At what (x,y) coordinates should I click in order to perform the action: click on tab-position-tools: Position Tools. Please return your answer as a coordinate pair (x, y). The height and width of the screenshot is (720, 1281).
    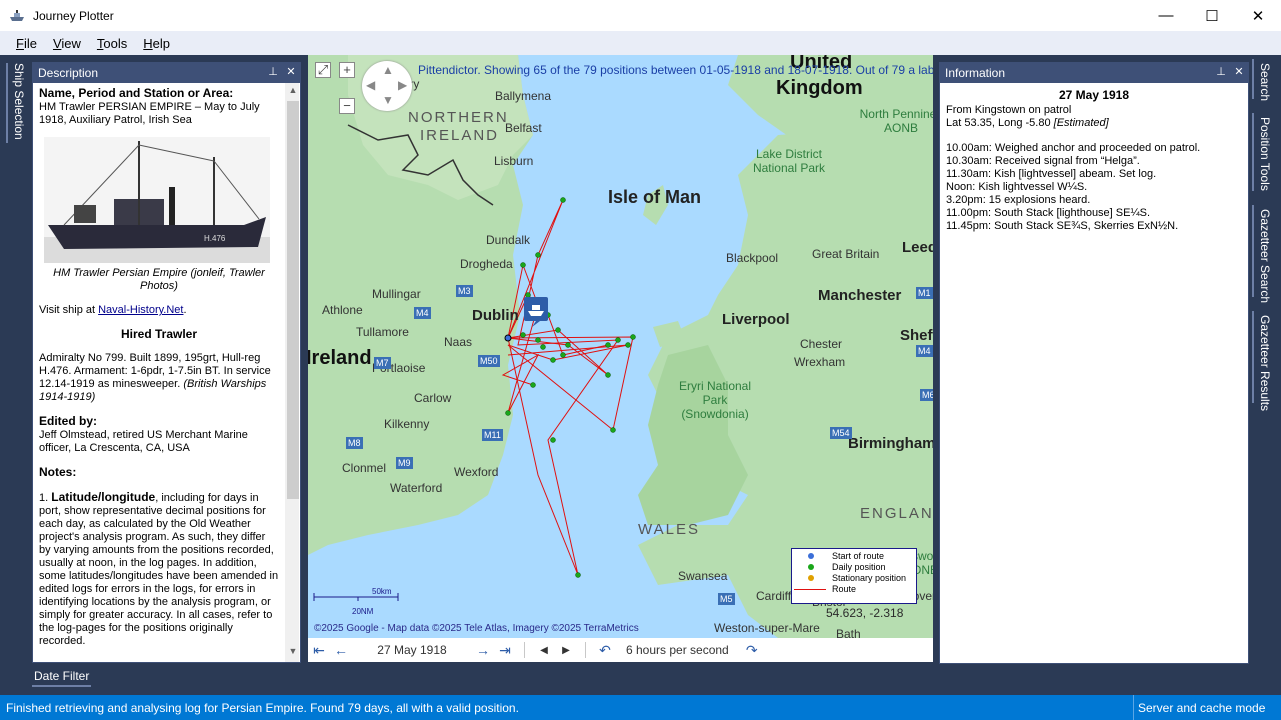
    Looking at the image, I should click on (1265, 154).